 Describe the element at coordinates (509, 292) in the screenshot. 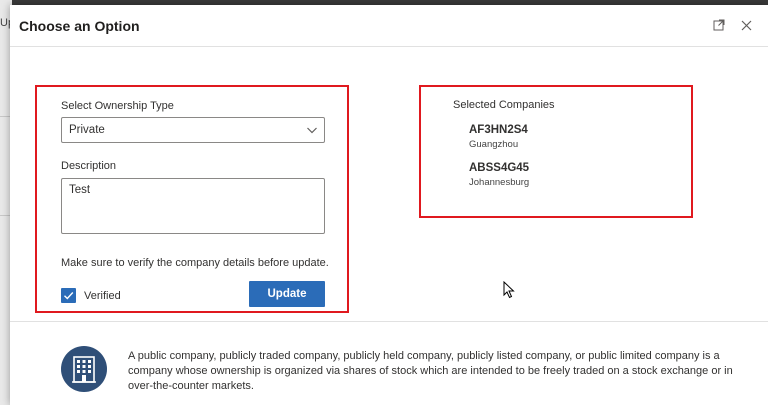

I see `mouse-pointer-icon` at that location.